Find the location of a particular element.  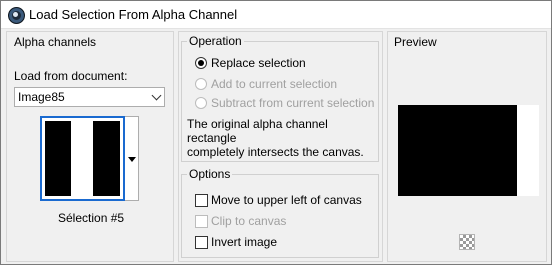

load-from-label: Load from document: is located at coordinates (71, 76).